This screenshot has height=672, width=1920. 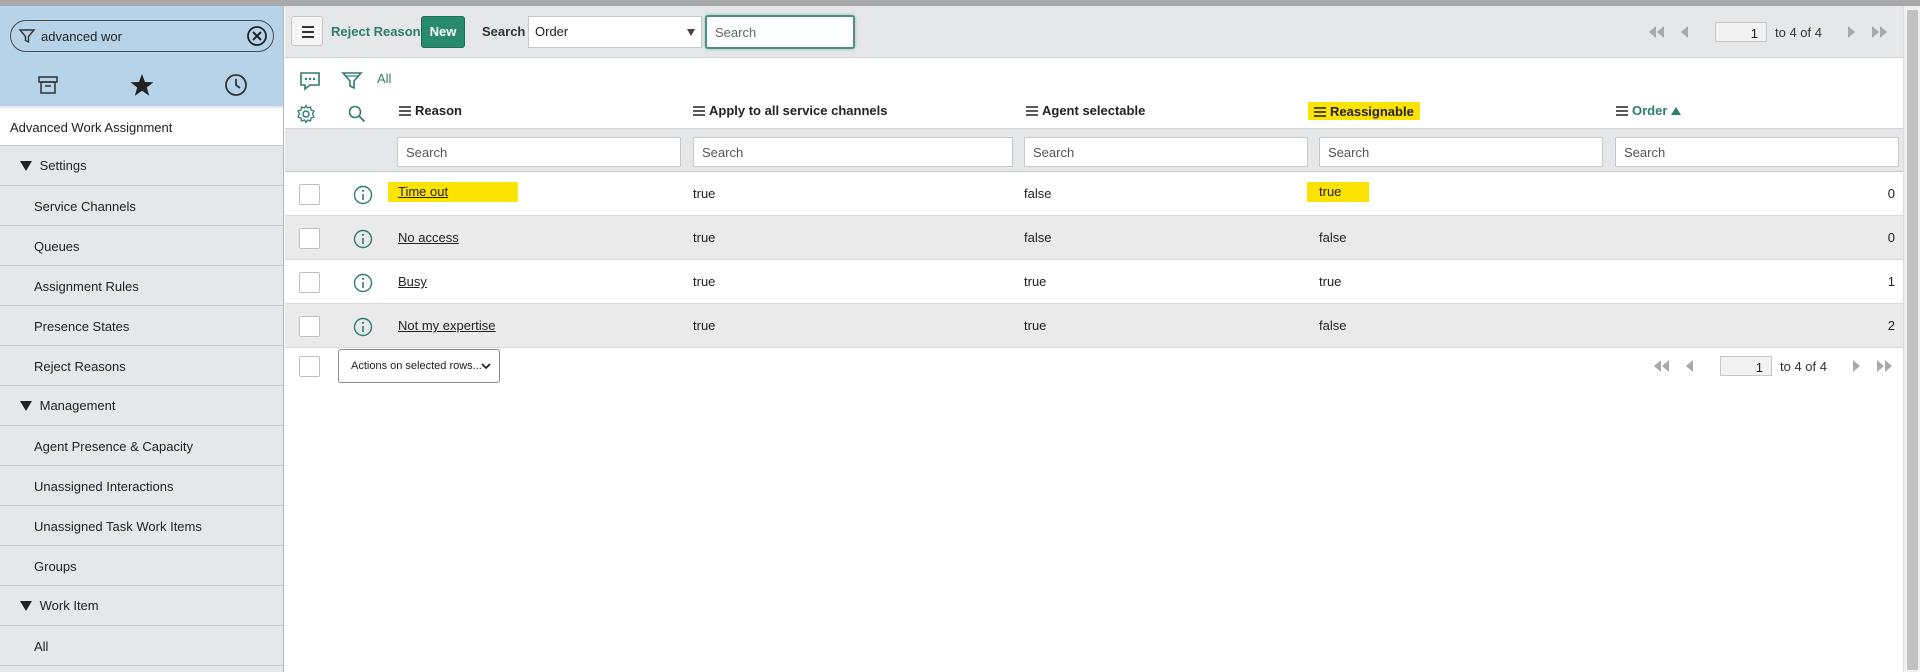 I want to click on reason-link: No access, so click(x=428, y=237).